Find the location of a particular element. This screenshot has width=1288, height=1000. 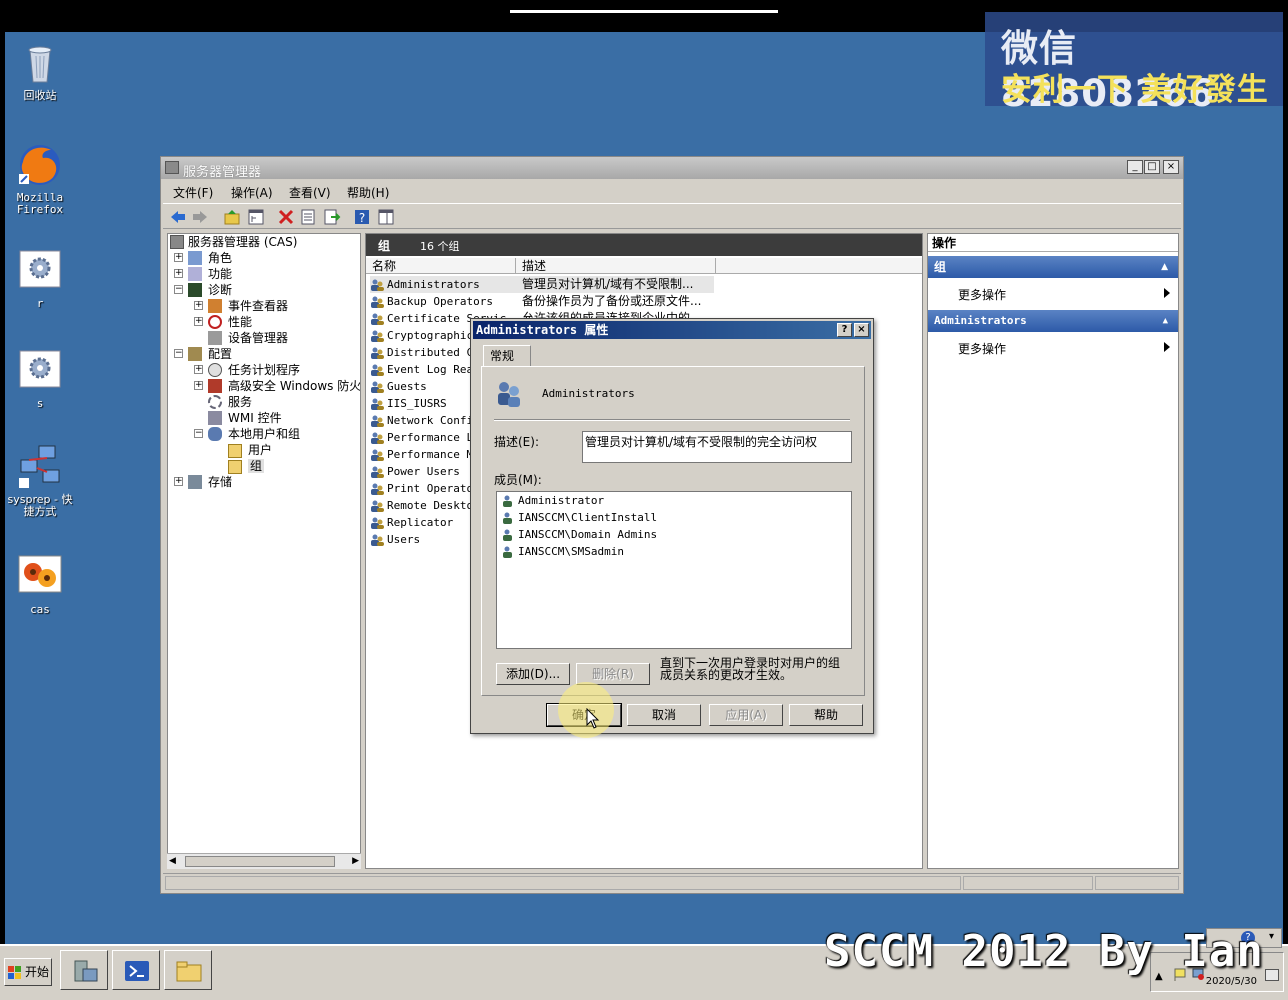

menu-file: 文件(F) is located at coordinates (193, 192).